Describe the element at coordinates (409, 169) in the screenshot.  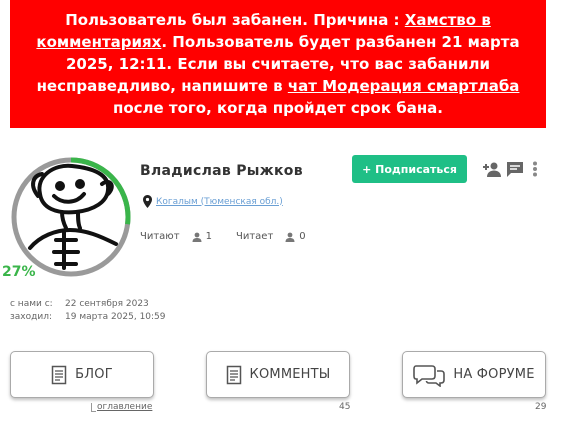
I see `subscribe-button: + Подписаться` at that location.